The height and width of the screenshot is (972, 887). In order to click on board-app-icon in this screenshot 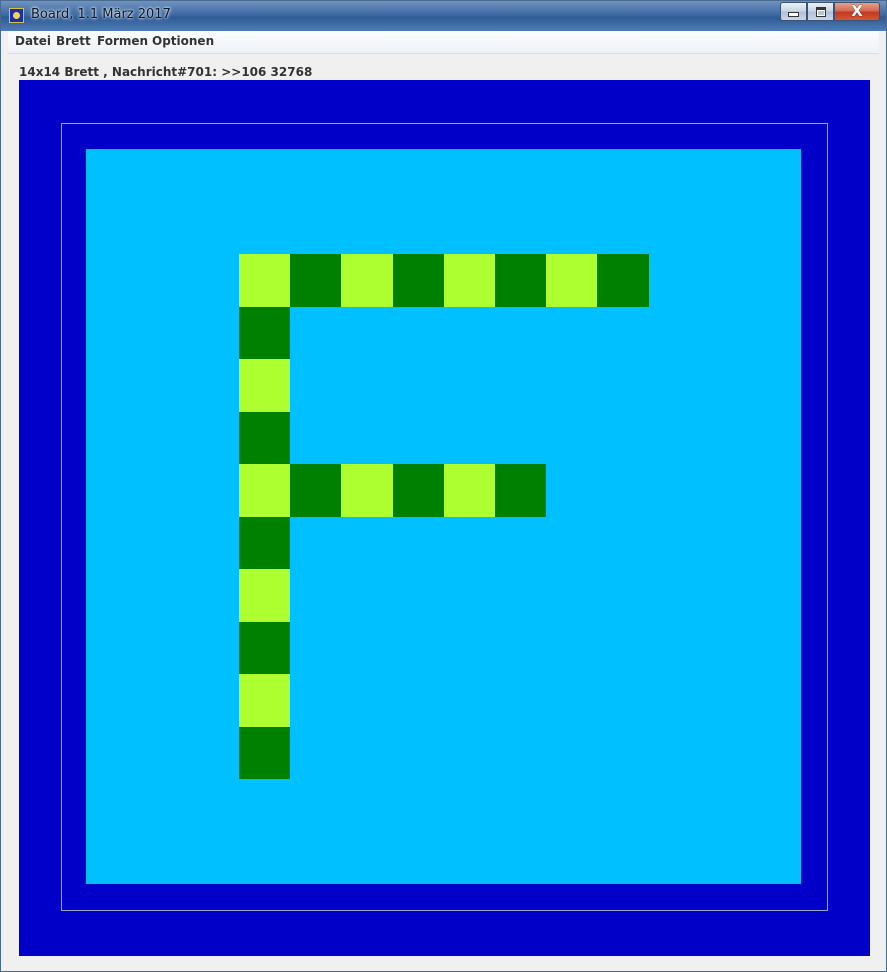, I will do `click(16, 15)`.